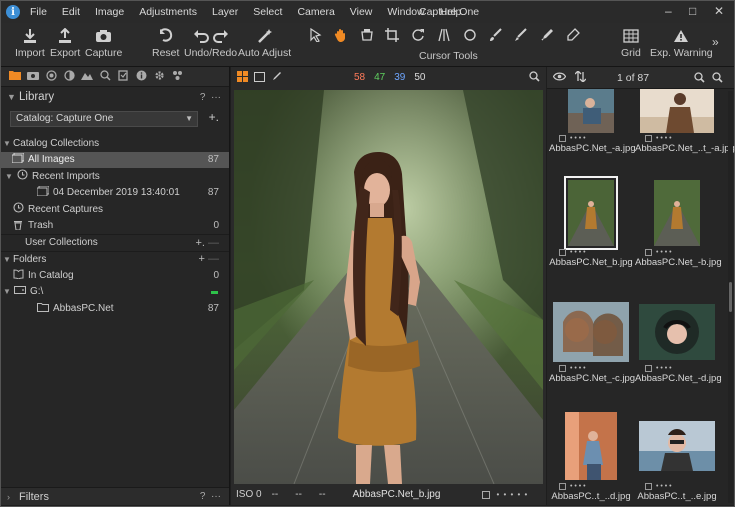 The height and width of the screenshot is (507, 735). Describe the element at coordinates (115, 97) in the screenshot. I see `library-header: ▼ Library ? ···` at that location.